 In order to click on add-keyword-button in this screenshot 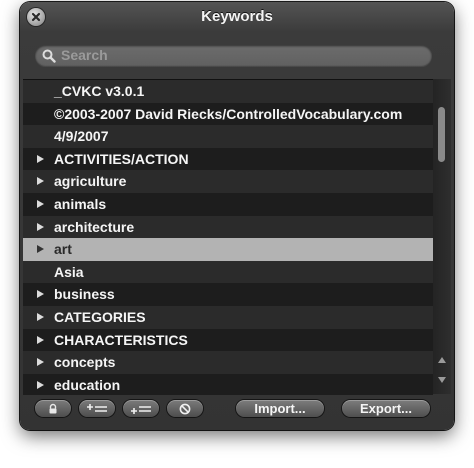, I will do `click(141, 408)`.